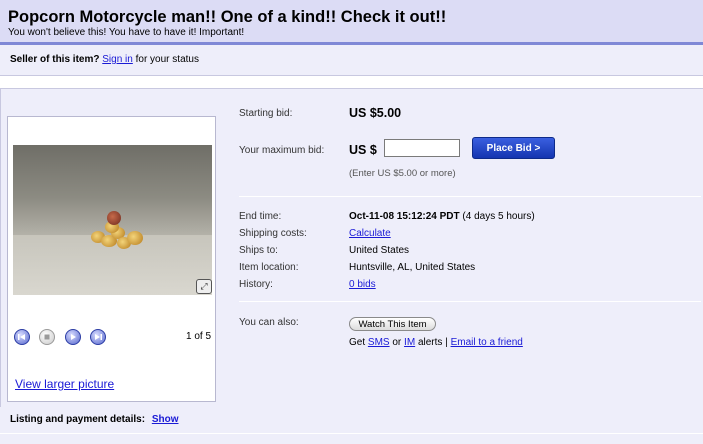  I want to click on item-photo: ⤢, so click(112, 220).